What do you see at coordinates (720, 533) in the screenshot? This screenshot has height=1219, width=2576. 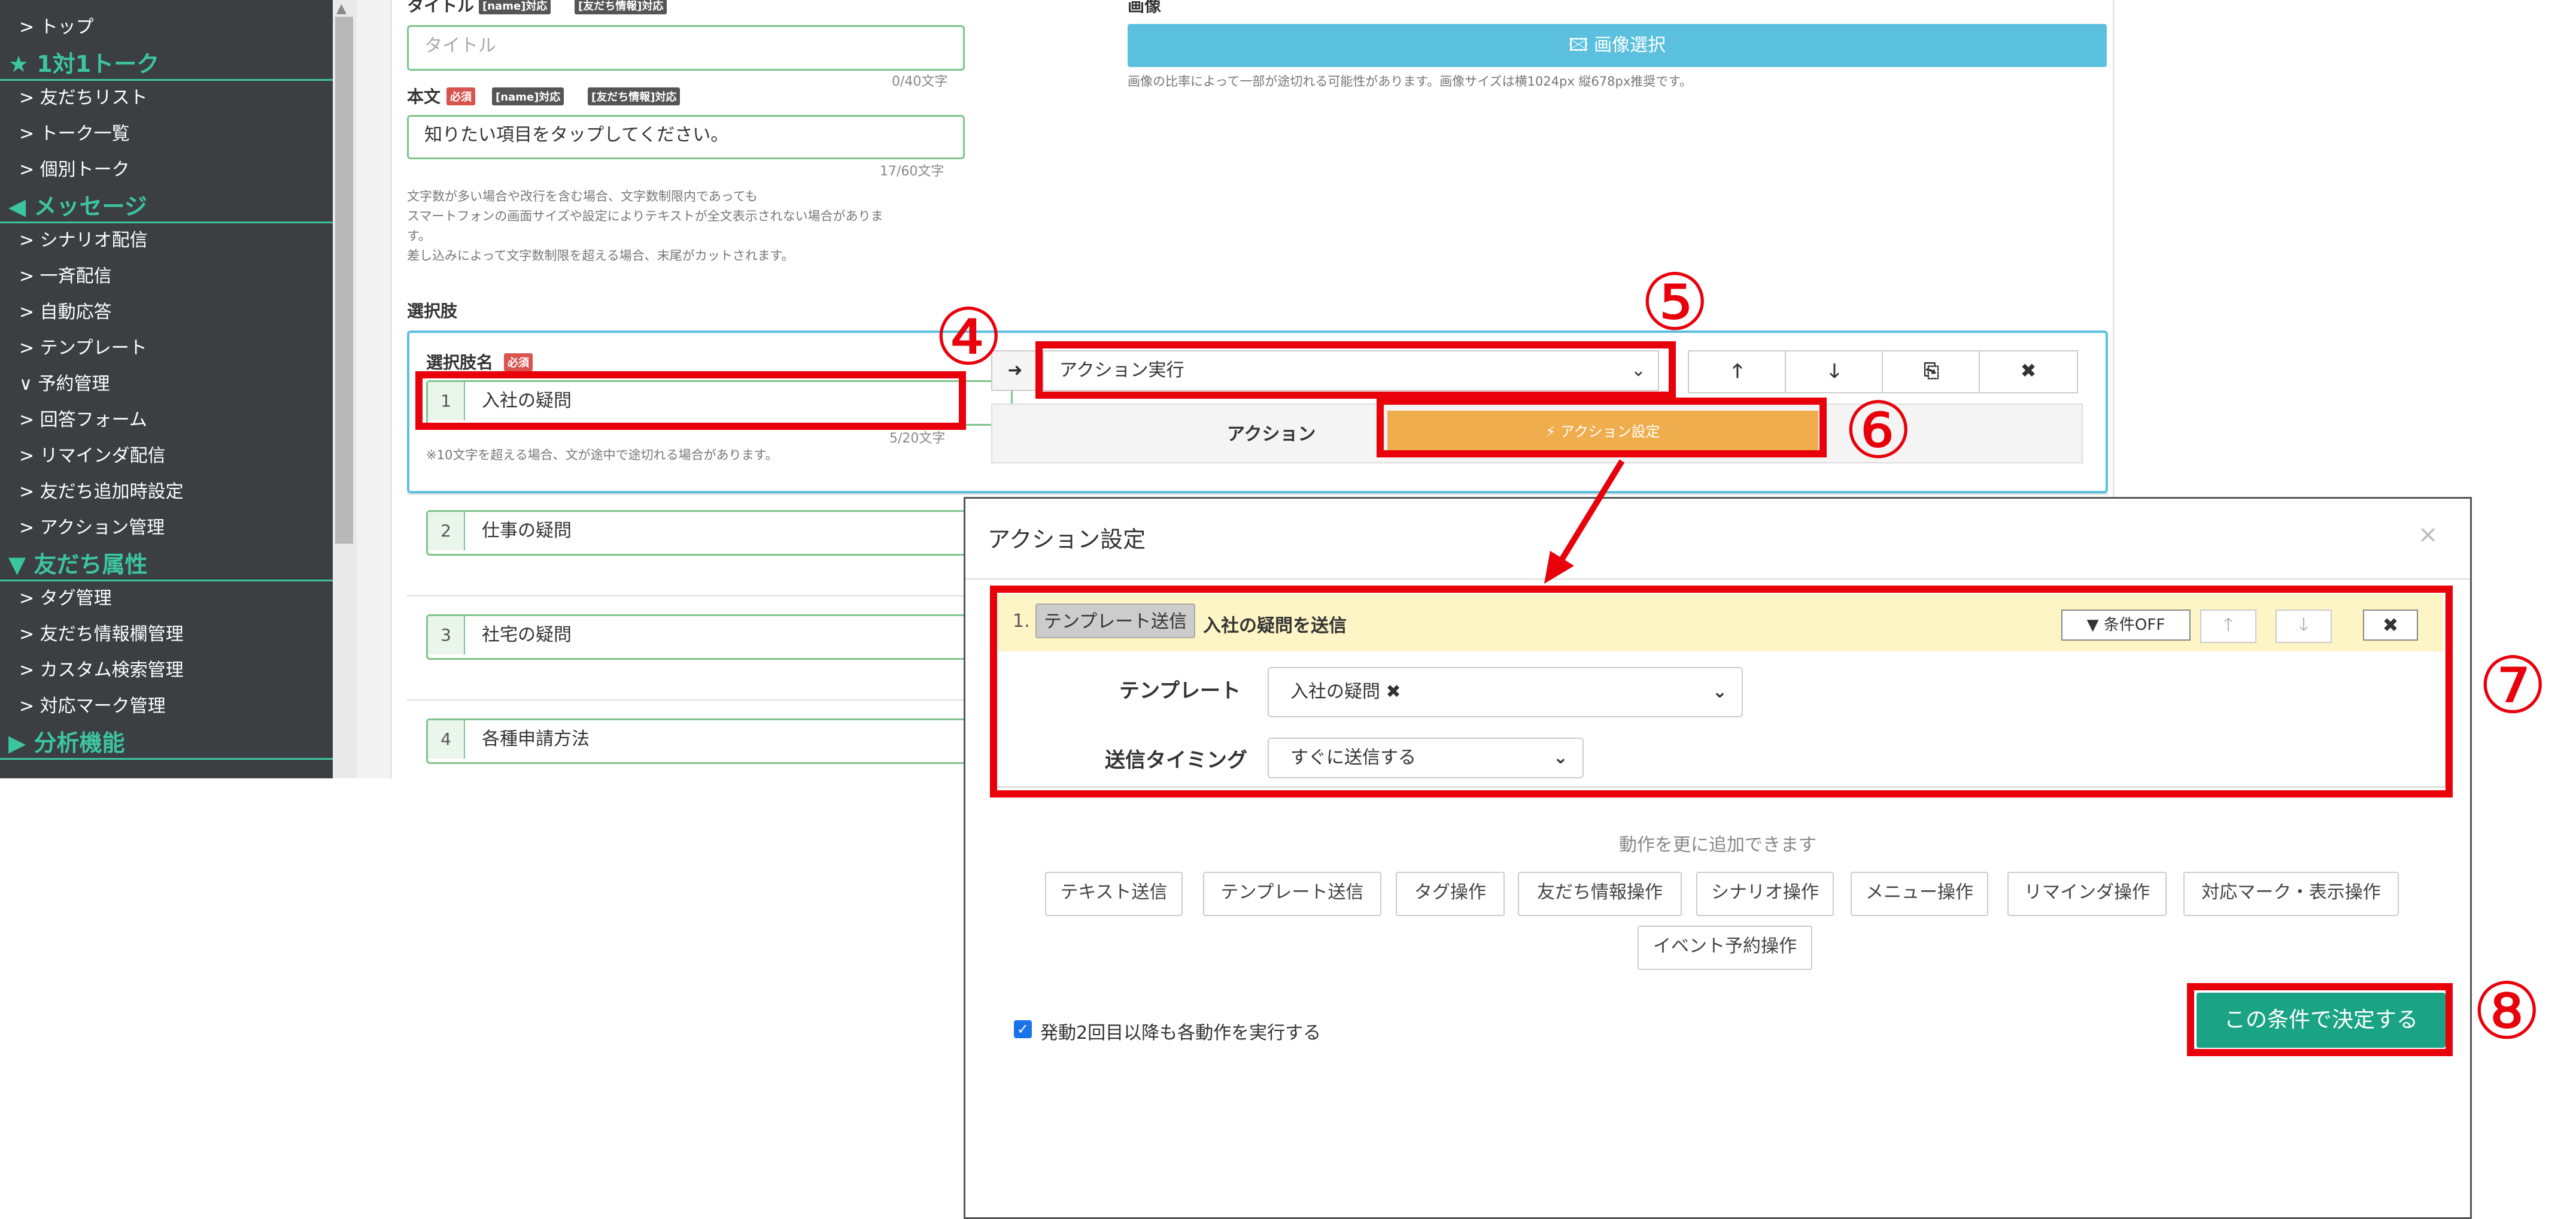 I see `choice-name-input: 2 仕事の疑問` at bounding box center [720, 533].